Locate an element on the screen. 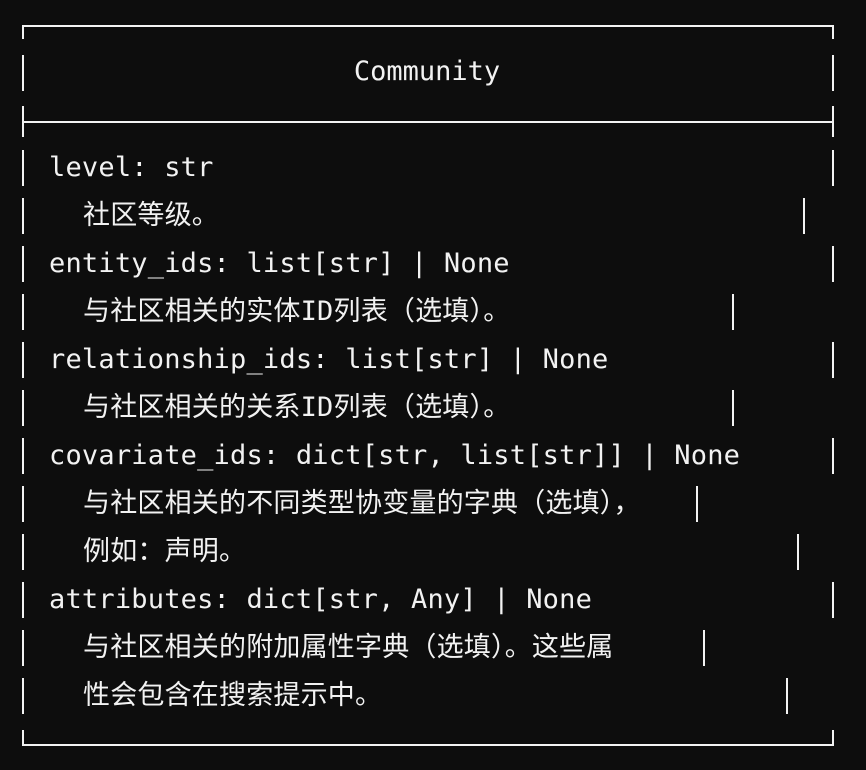 The height and width of the screenshot is (770, 866). class-title: Community is located at coordinates (427, 71).